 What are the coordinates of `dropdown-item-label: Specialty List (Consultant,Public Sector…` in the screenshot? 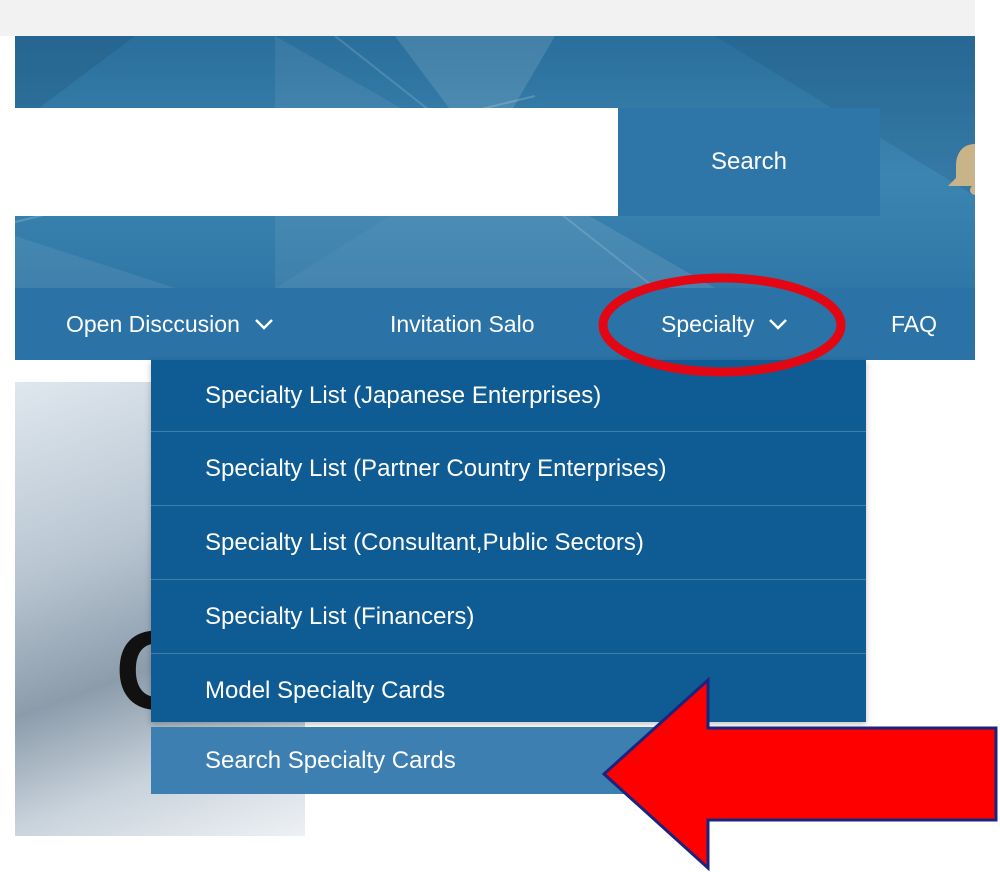 It's located at (424, 542).